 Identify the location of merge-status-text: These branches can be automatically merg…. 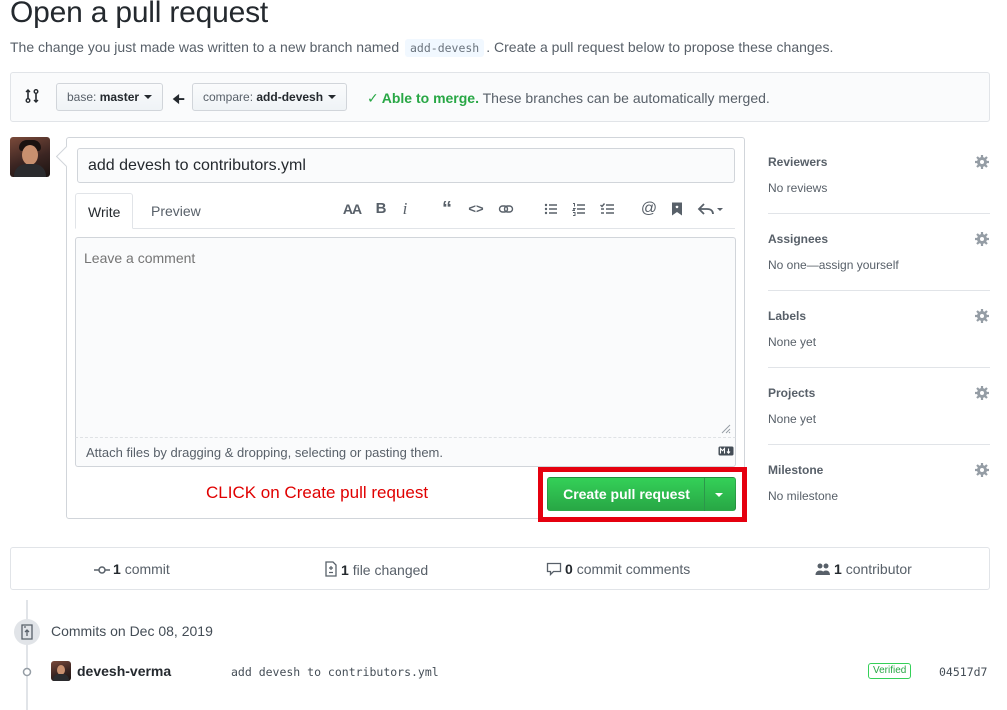
(626, 98).